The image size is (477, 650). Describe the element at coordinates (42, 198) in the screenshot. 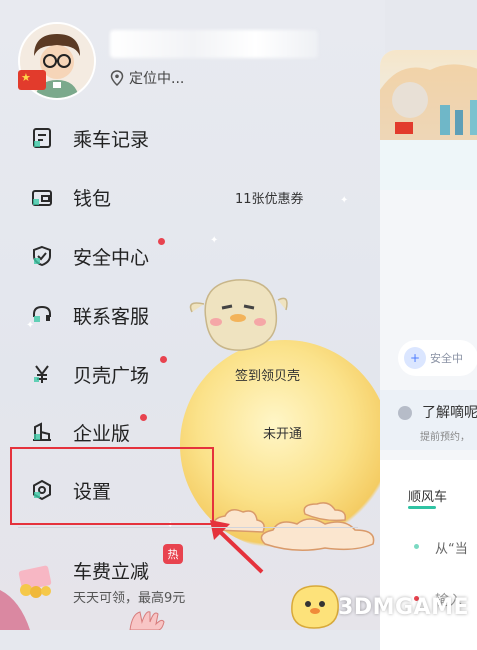

I see `wallet-icon` at that location.